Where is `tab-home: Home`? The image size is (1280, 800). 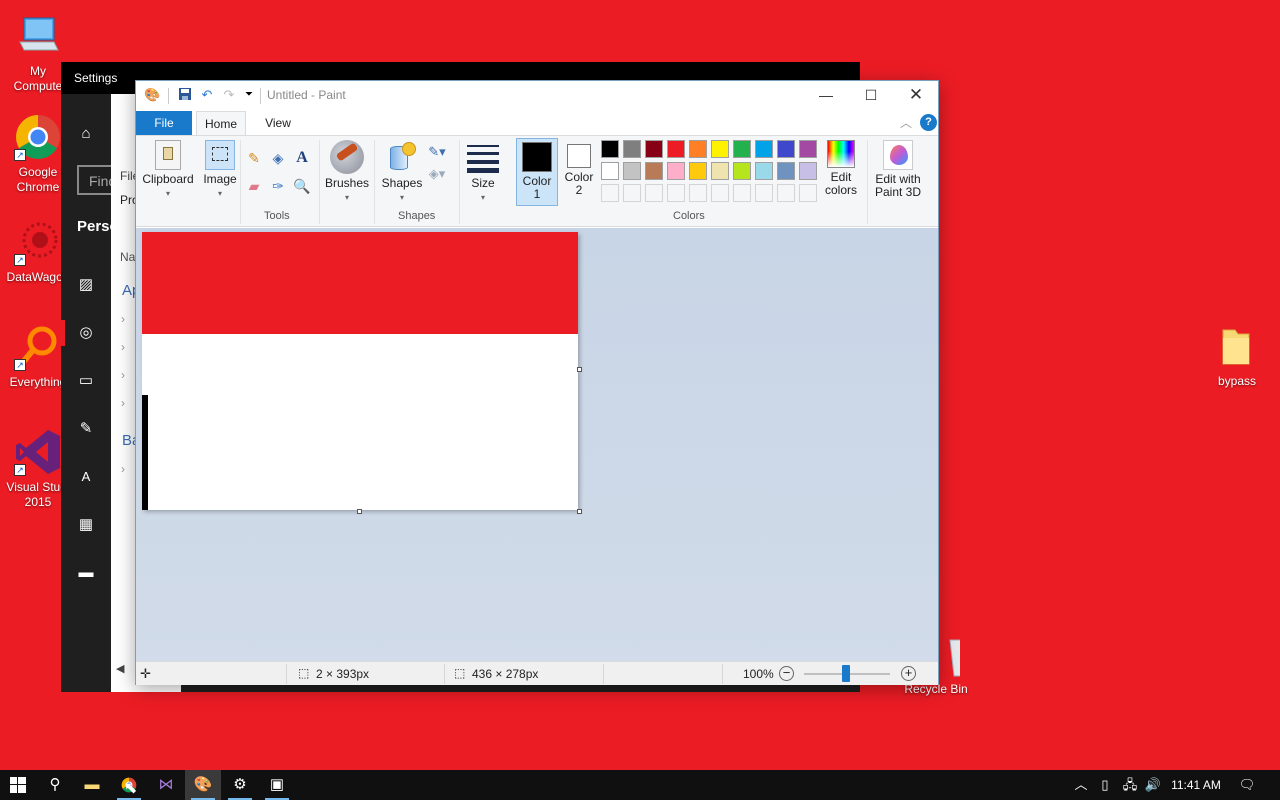
tab-home: Home is located at coordinates (221, 123).